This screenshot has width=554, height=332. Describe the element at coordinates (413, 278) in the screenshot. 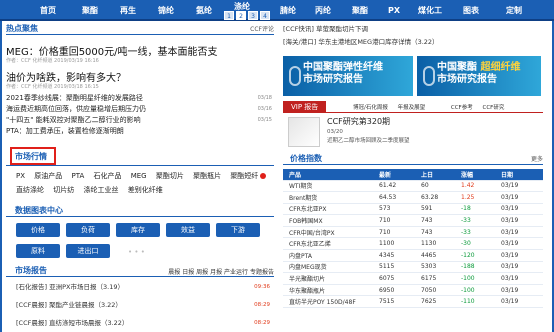

I see `table-row: 半光聚酯切片 6075 6175 -100 03/19` at that location.